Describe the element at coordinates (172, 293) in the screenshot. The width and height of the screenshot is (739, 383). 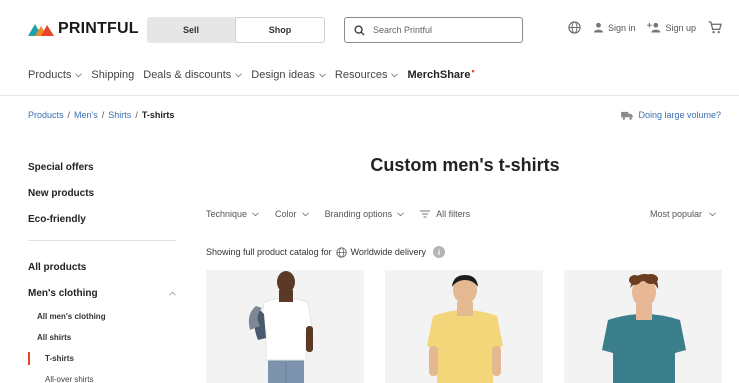
I see `chevron-up-icon` at that location.